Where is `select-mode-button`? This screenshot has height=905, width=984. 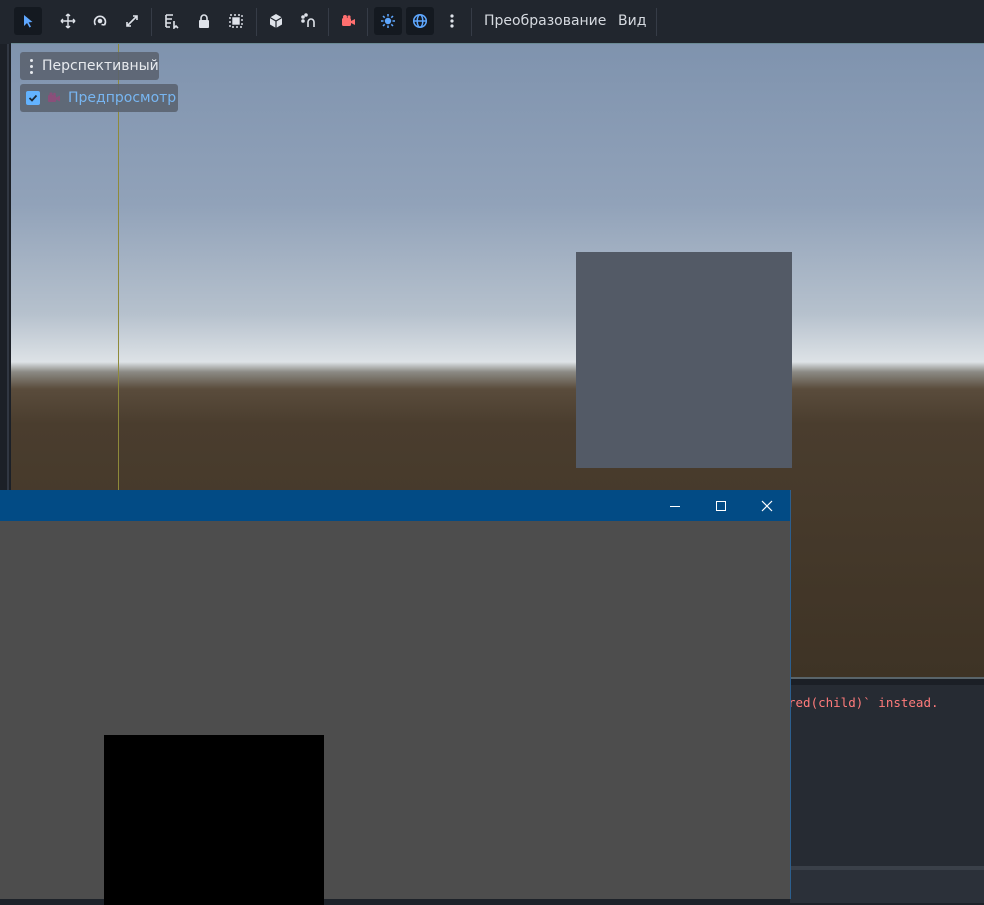 select-mode-button is located at coordinates (28, 21).